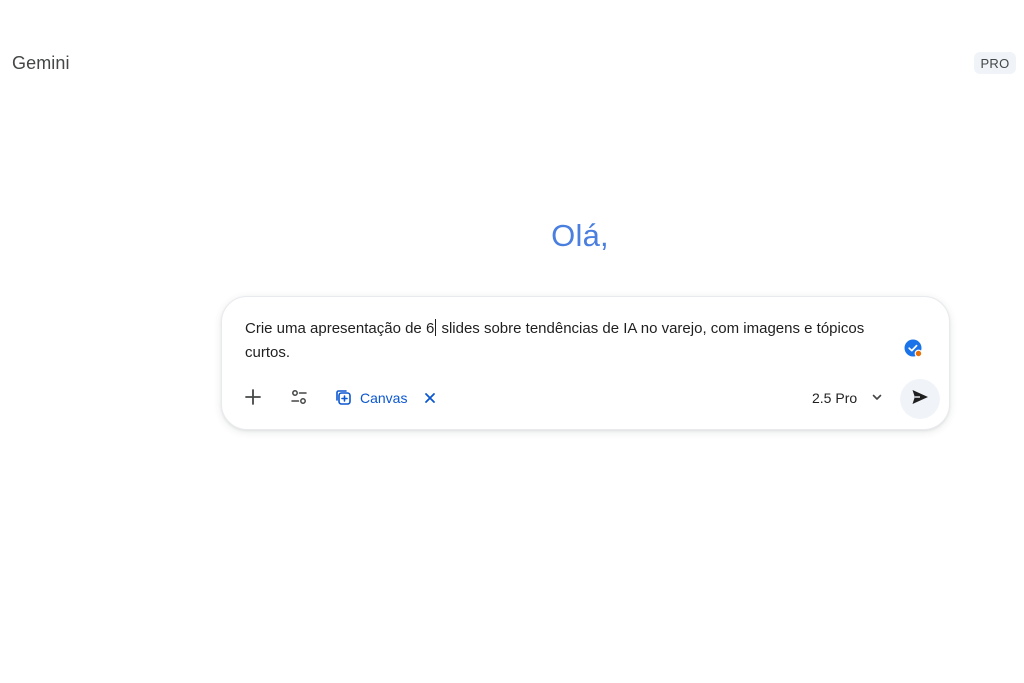 This screenshot has width=1024, height=683. What do you see at coordinates (343, 398) in the screenshot?
I see `canvas-icon` at bounding box center [343, 398].